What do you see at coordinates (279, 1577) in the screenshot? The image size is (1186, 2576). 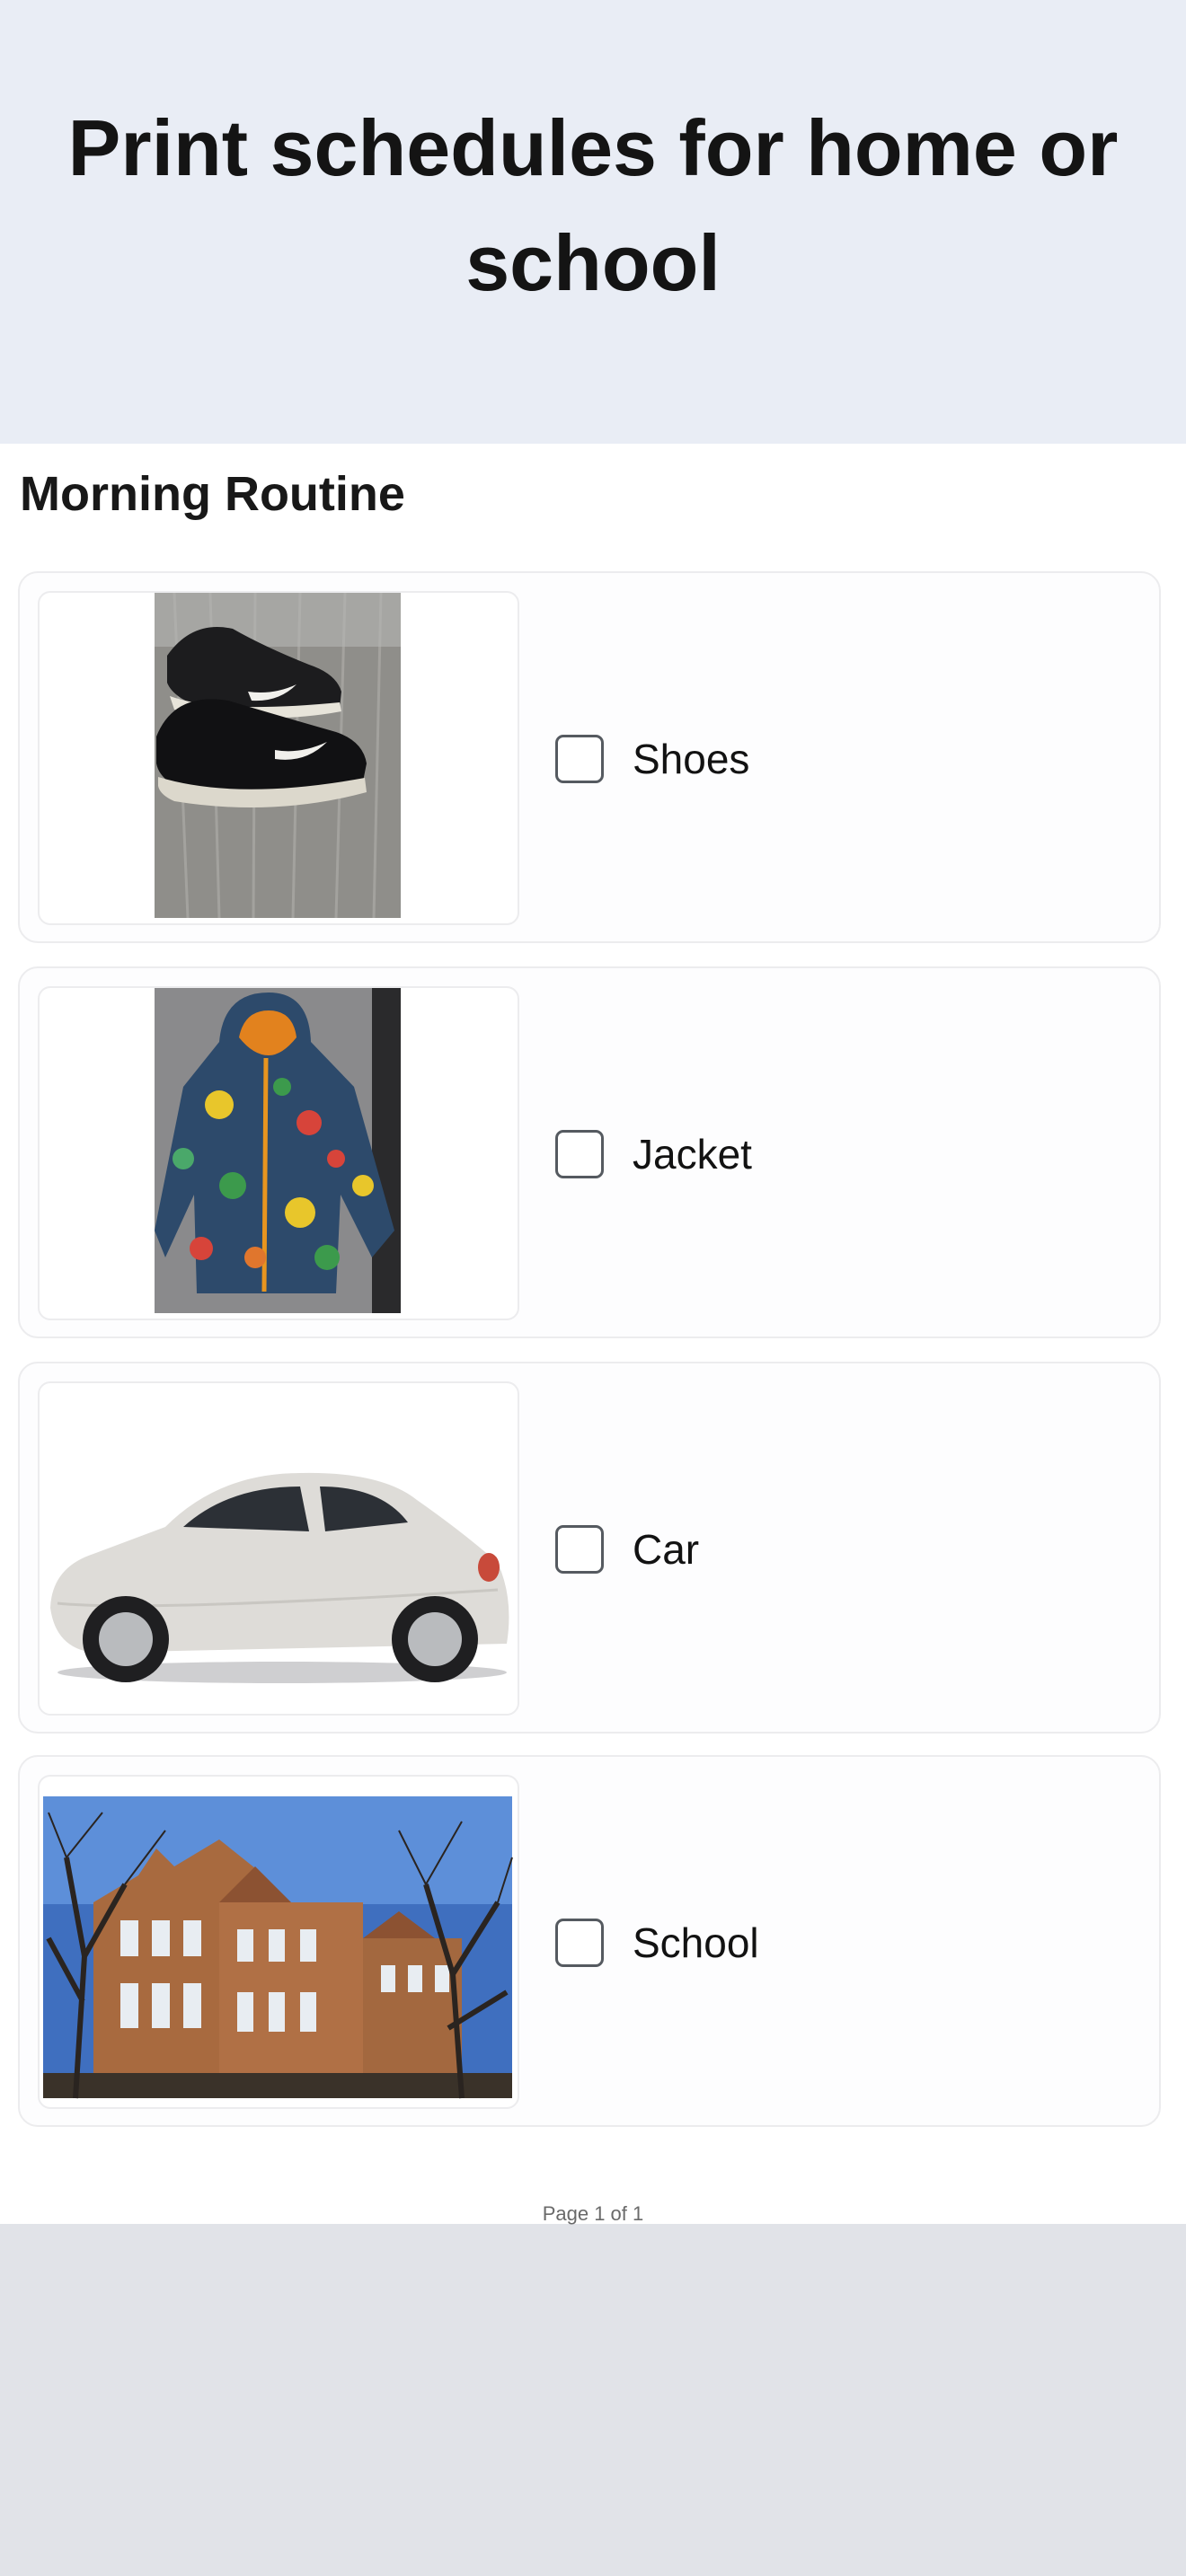 I see `white-car-photo` at bounding box center [279, 1577].